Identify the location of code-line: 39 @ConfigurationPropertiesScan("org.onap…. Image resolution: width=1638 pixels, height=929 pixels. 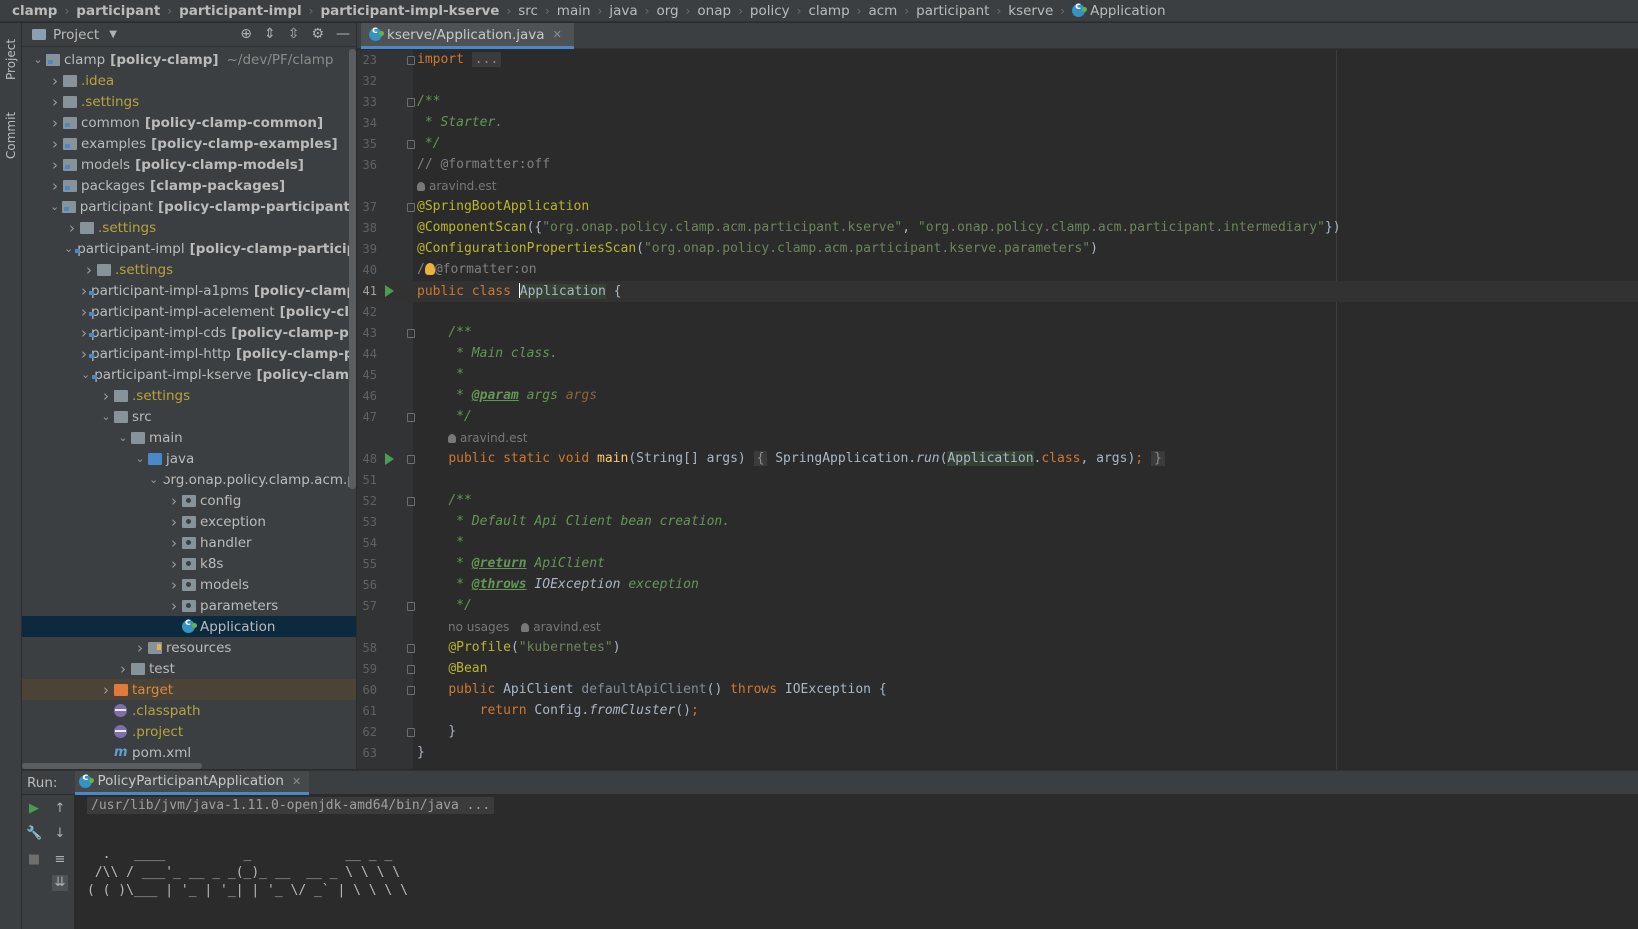
(997, 249).